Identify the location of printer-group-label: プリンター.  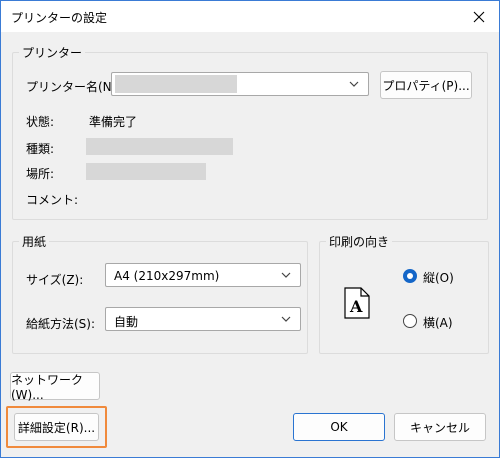
(52, 52).